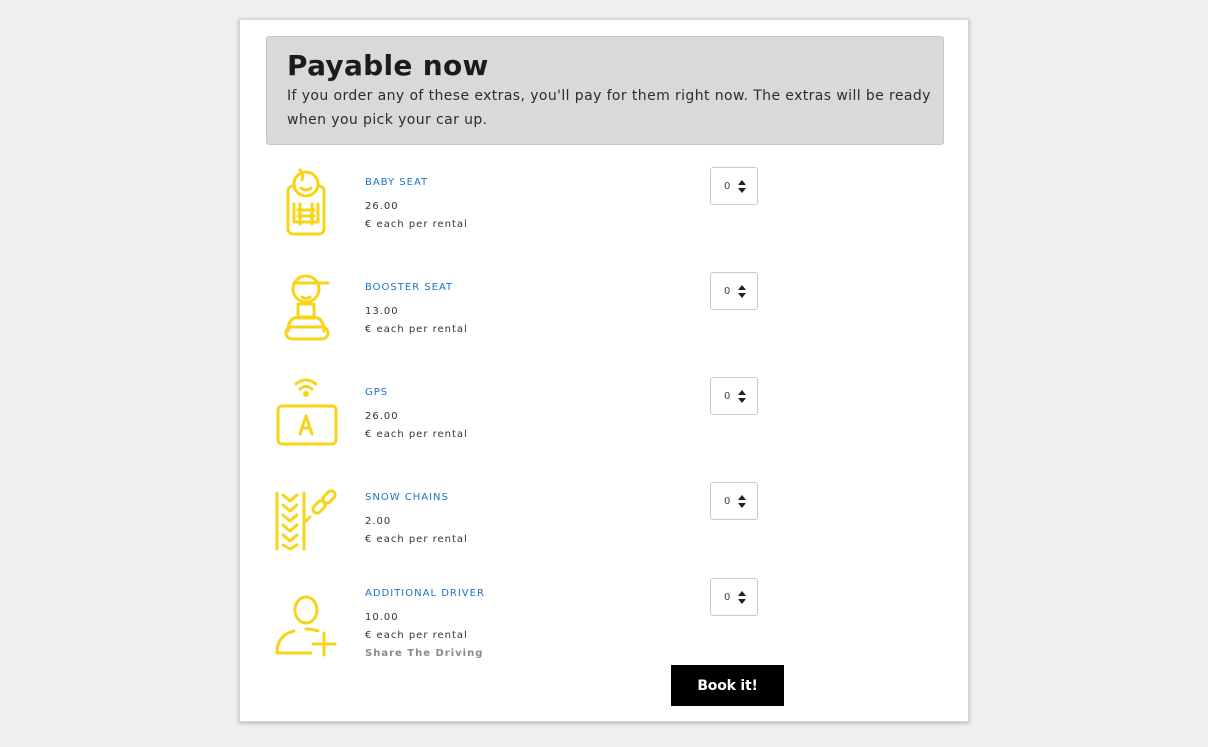  I want to click on extra-price: 10.00, so click(382, 617).